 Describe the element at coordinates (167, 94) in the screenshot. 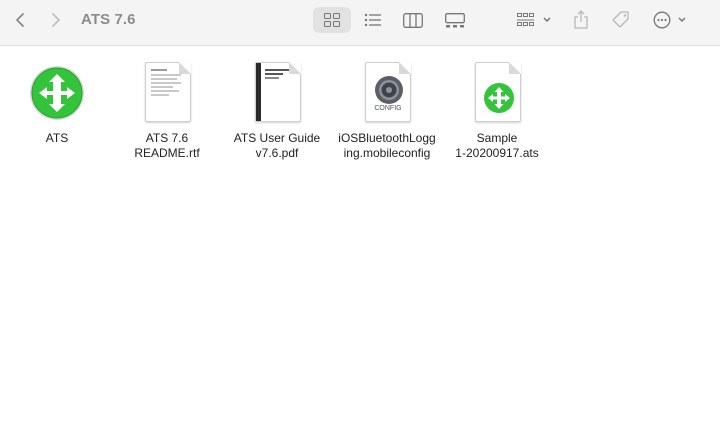

I see `rtf-document-icon` at that location.